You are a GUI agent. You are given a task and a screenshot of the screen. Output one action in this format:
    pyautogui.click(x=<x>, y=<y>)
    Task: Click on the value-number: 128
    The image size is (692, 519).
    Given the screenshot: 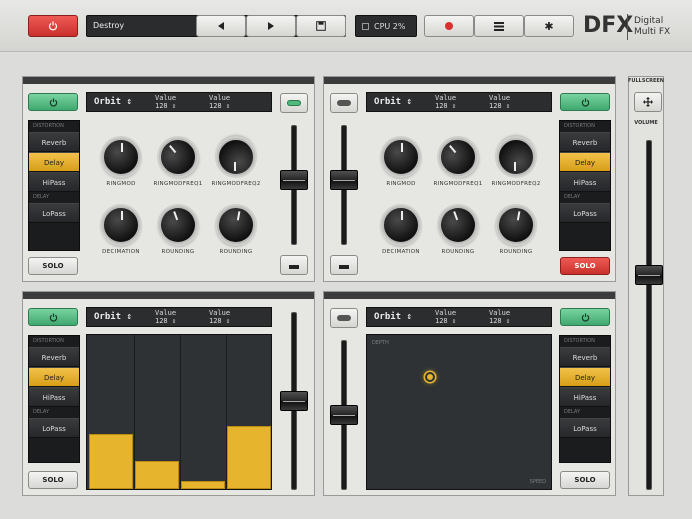 What is the action you would take?
    pyautogui.click(x=441, y=106)
    